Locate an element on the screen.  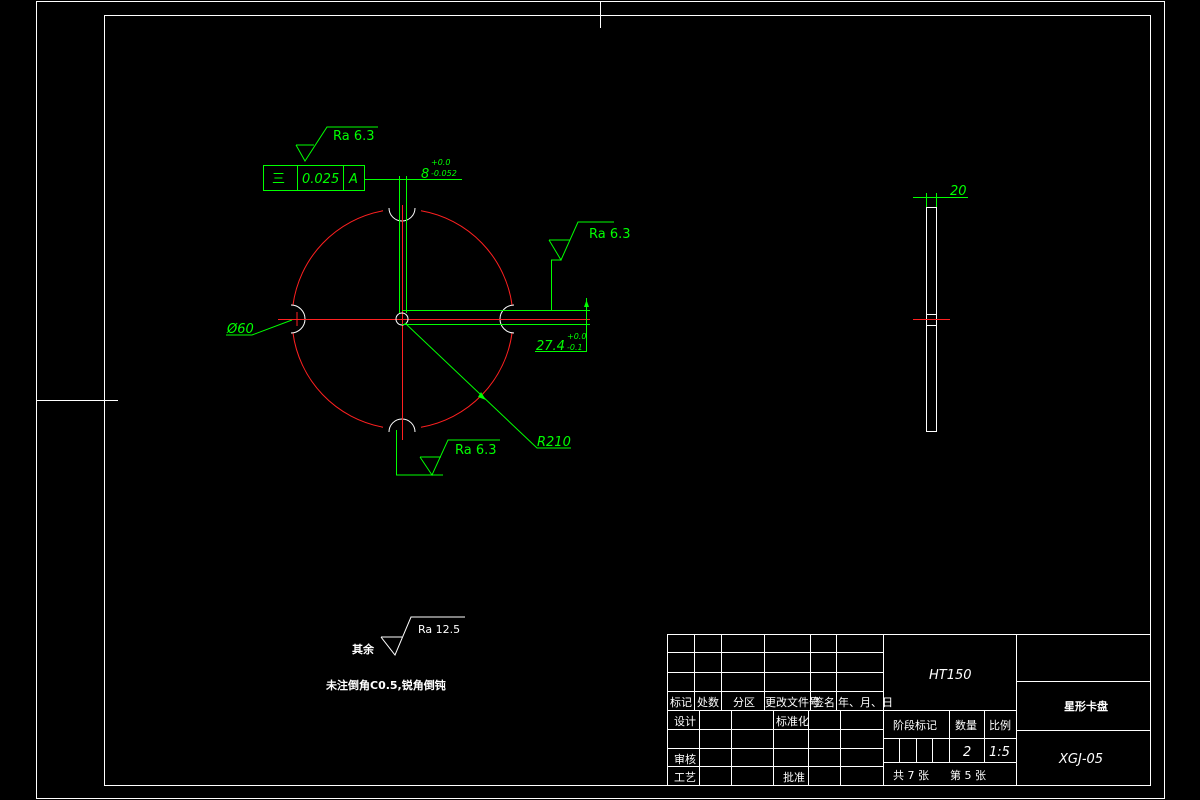
stage-mark-label: 阶段标记 is located at coordinates (915, 725).